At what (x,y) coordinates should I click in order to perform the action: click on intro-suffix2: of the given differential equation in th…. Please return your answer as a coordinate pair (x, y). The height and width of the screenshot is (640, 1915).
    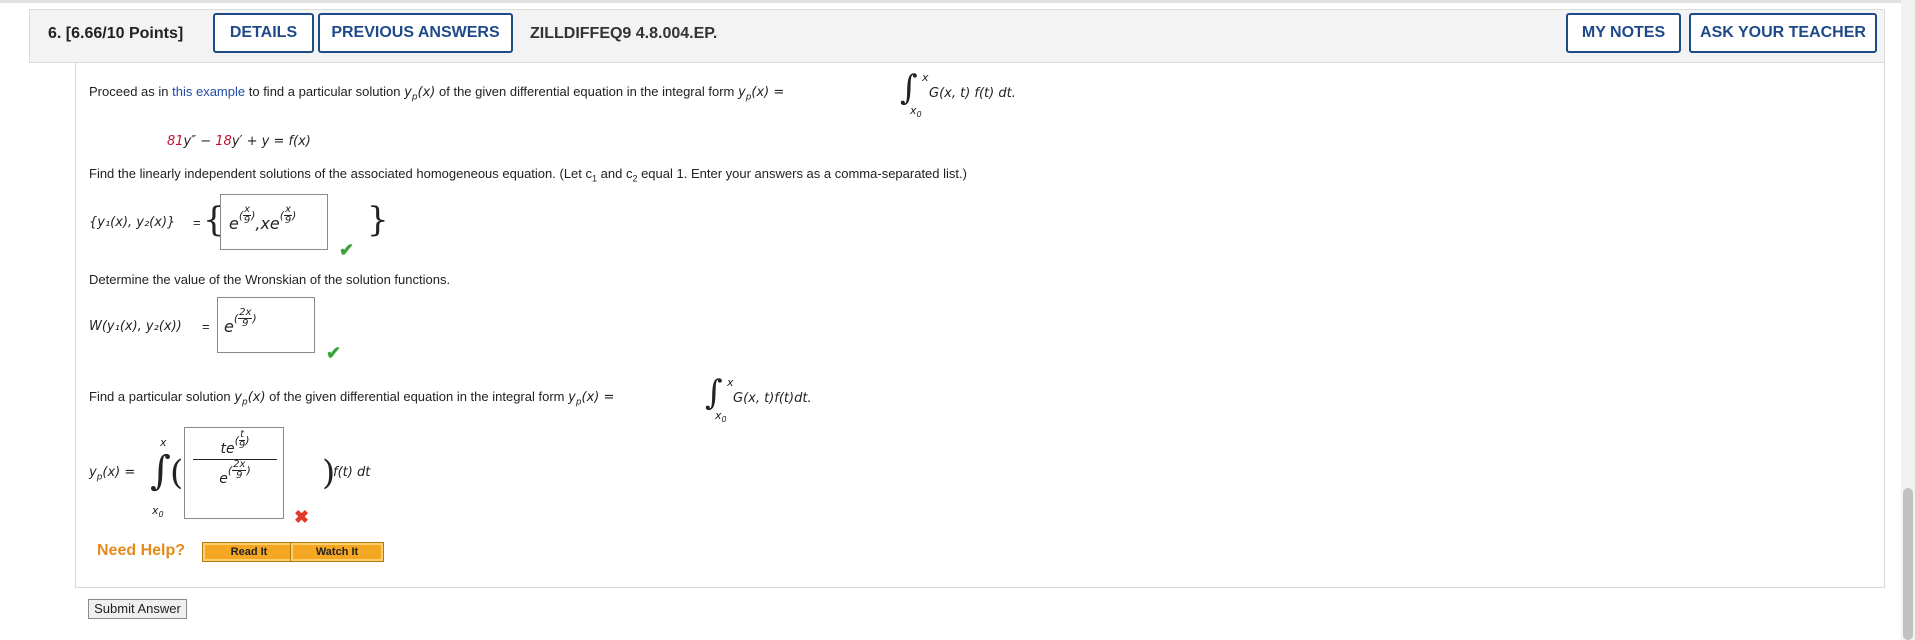
    Looking at the image, I should click on (587, 91).